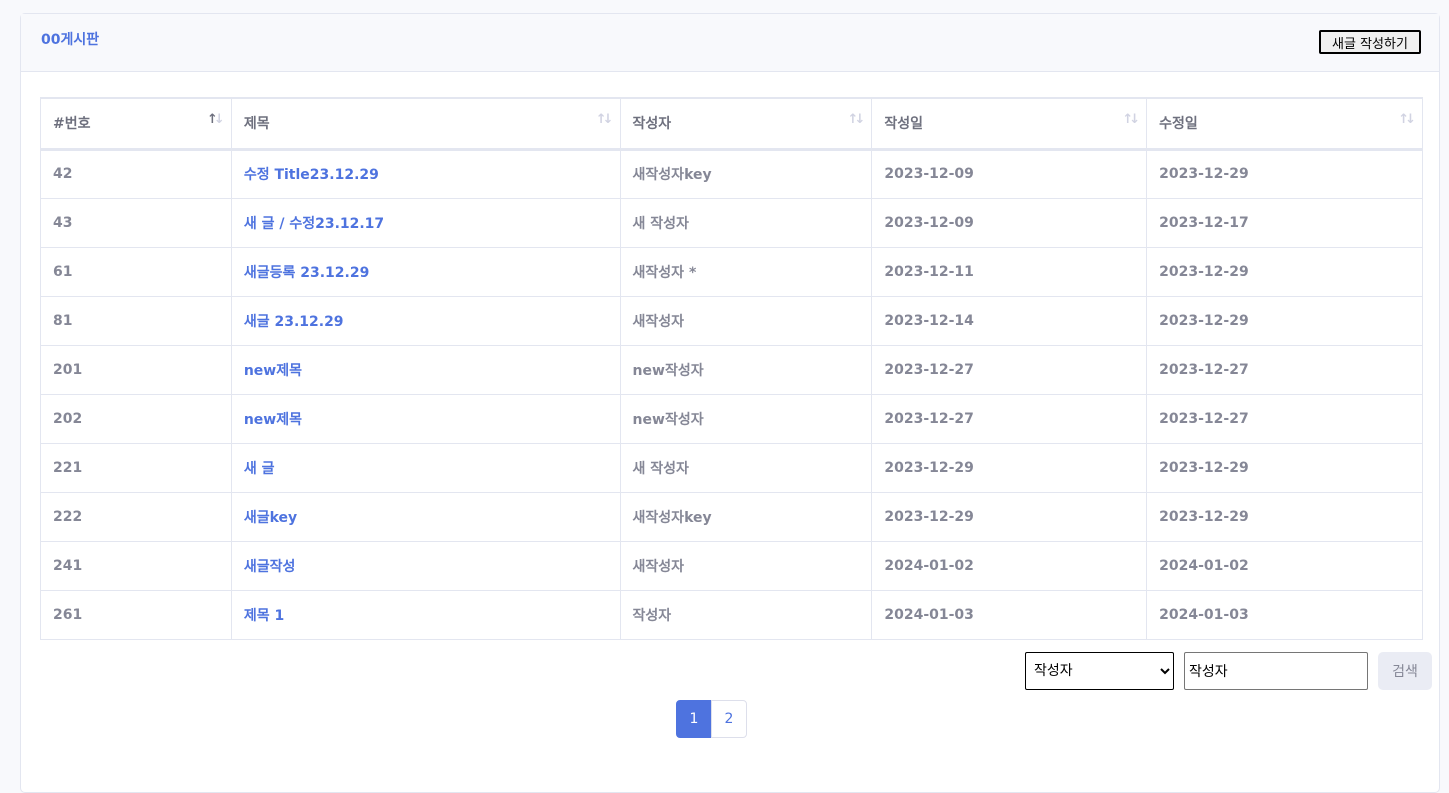  I want to click on post-number: 241, so click(136, 565).